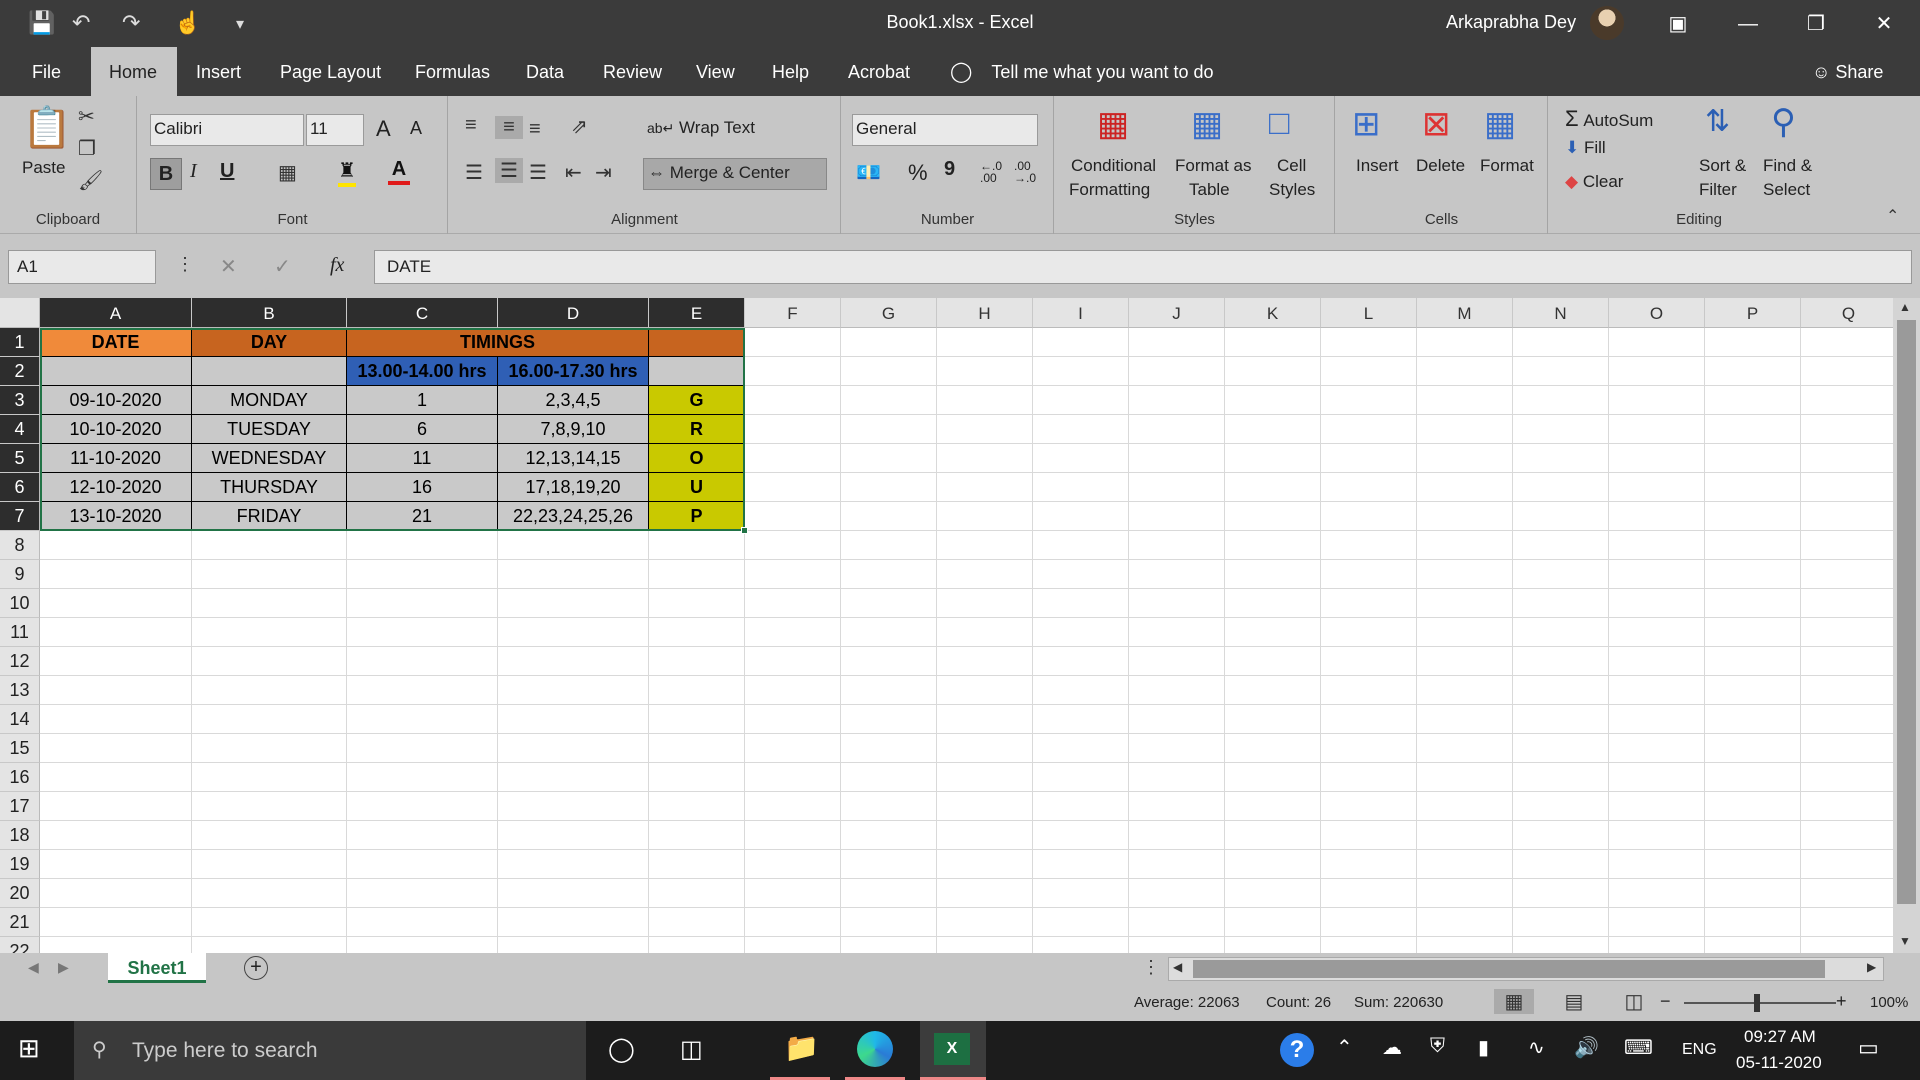  Describe the element at coordinates (1753, 632) in the screenshot. I see `cell-p11` at that location.